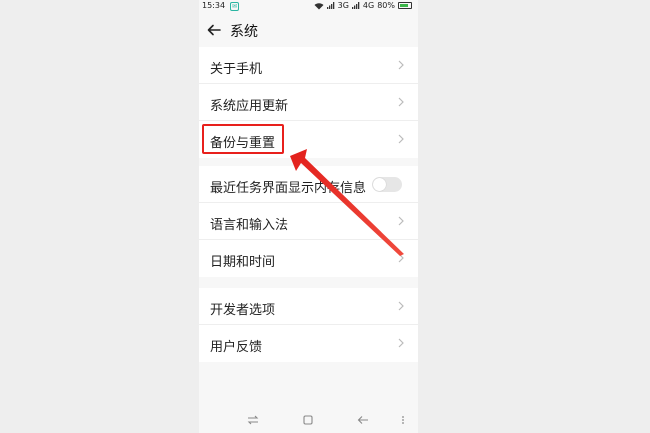  I want to click on battery-icon, so click(405, 5).